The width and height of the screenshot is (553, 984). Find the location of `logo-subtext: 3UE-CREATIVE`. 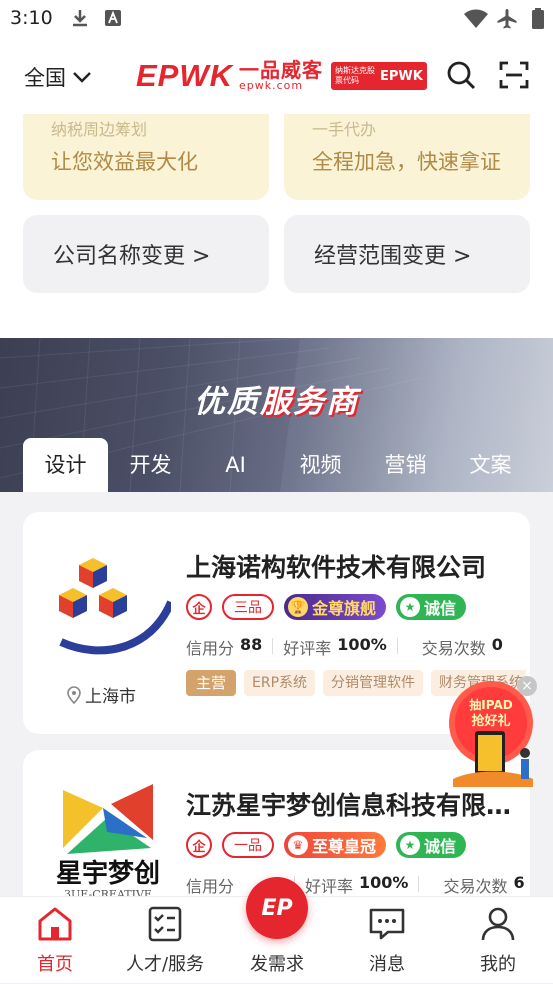

logo-subtext: 3UE-CREATIVE is located at coordinates (108, 892).